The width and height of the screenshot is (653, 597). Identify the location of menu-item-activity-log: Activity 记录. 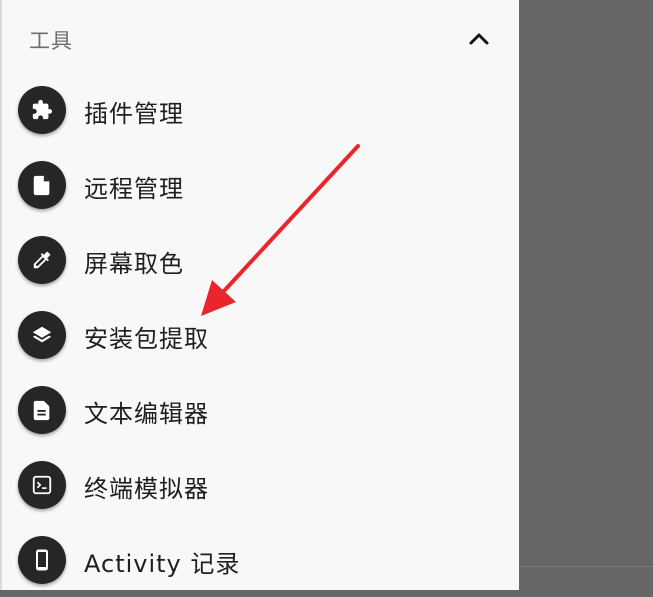
(261, 559).